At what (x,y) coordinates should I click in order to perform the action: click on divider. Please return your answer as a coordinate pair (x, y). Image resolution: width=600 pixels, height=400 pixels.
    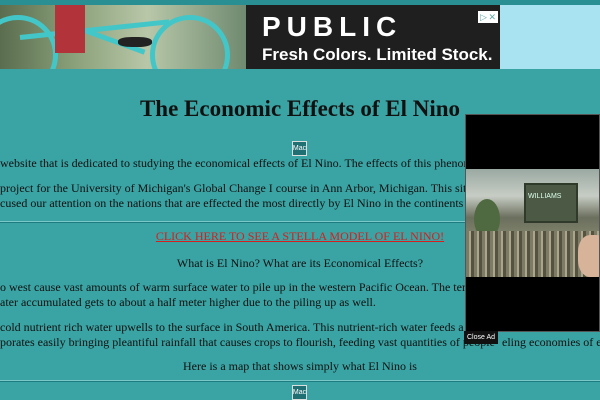
    Looking at the image, I should click on (300, 381).